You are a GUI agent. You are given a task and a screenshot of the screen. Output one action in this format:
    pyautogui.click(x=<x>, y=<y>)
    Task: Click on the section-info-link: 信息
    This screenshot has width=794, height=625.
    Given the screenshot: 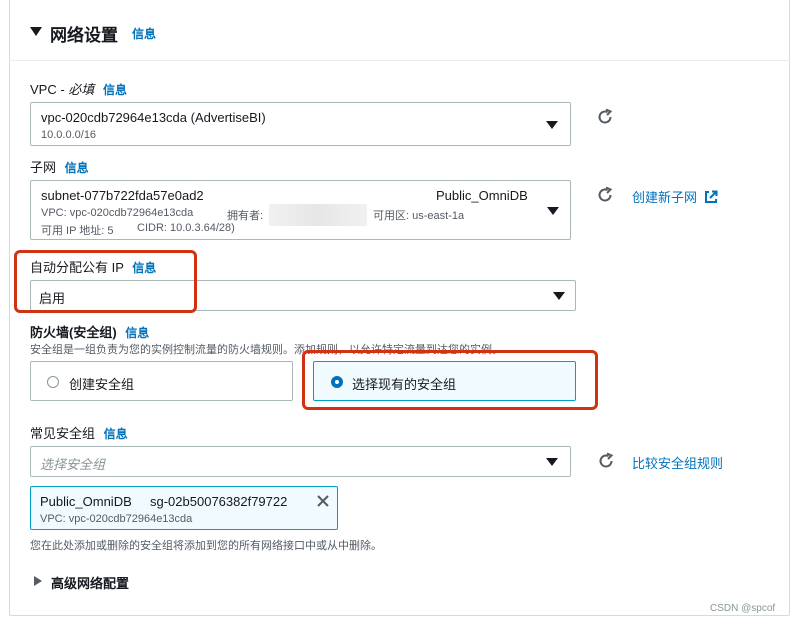 What is the action you would take?
    pyautogui.click(x=144, y=33)
    